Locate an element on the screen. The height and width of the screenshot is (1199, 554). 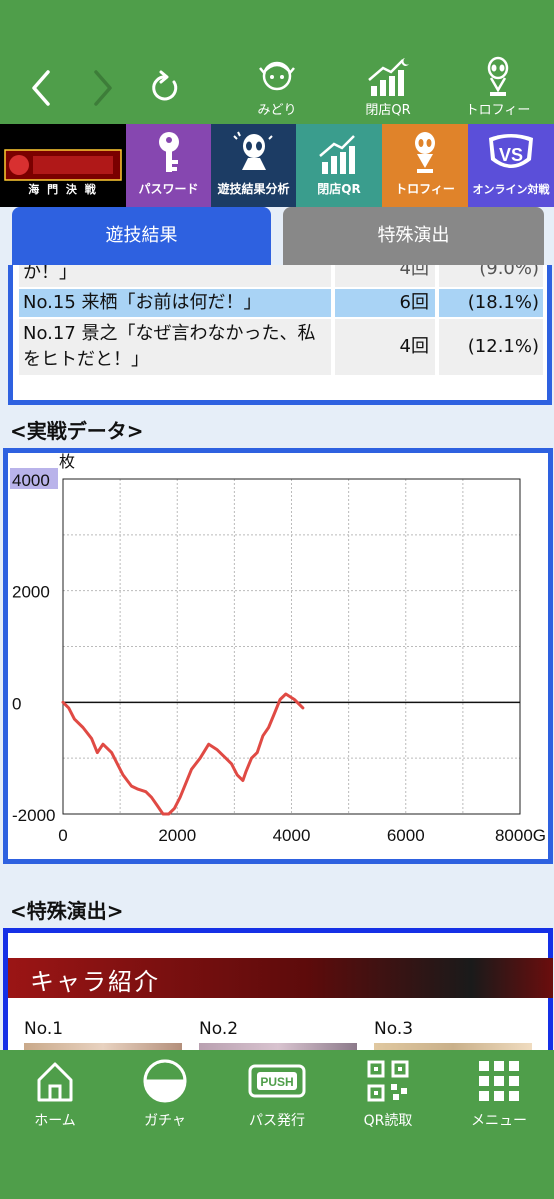
x-tick-label: 6000 is located at coordinates (406, 835).